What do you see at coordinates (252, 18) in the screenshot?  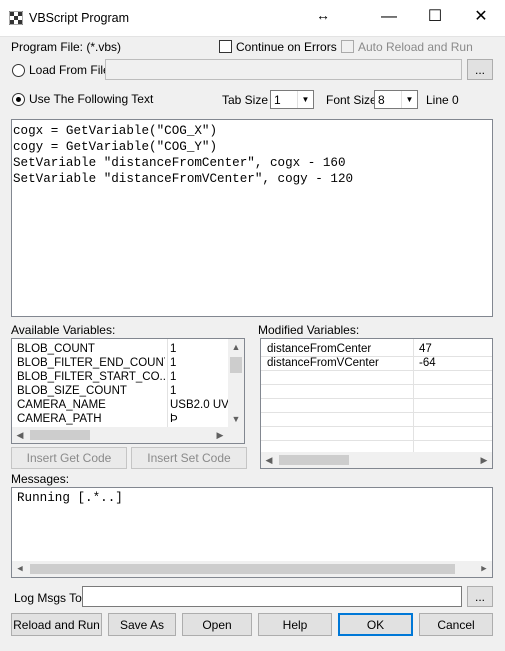 I see `title-bar: VBScript Program ↔ — ☐ ✕` at bounding box center [252, 18].